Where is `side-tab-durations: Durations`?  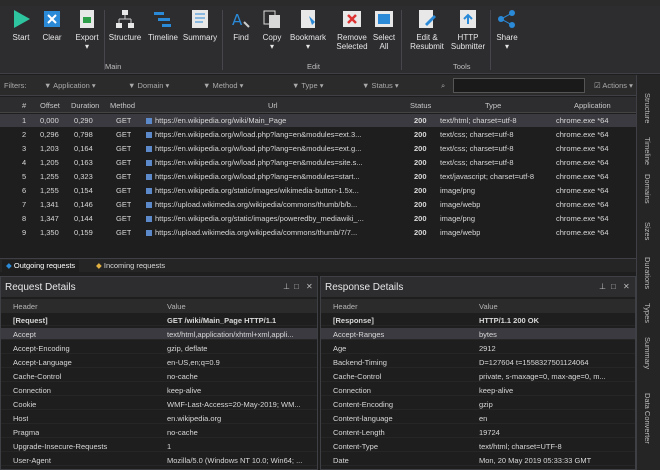
side-tab-durations: Durations is located at coordinates (647, 273).